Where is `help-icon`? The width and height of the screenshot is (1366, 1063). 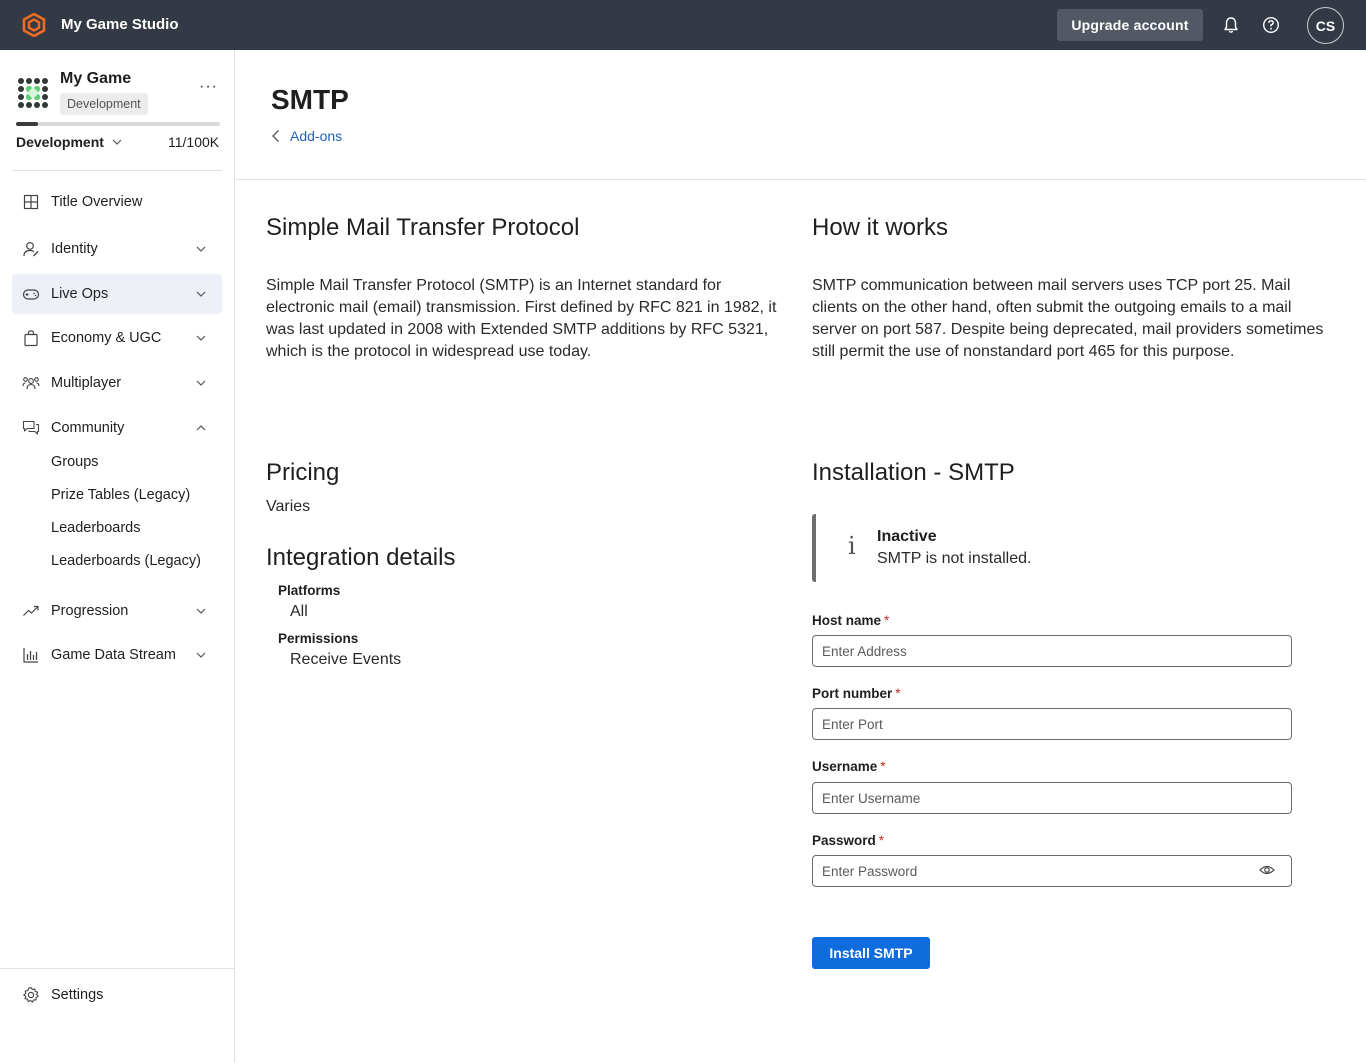
help-icon is located at coordinates (1271, 25).